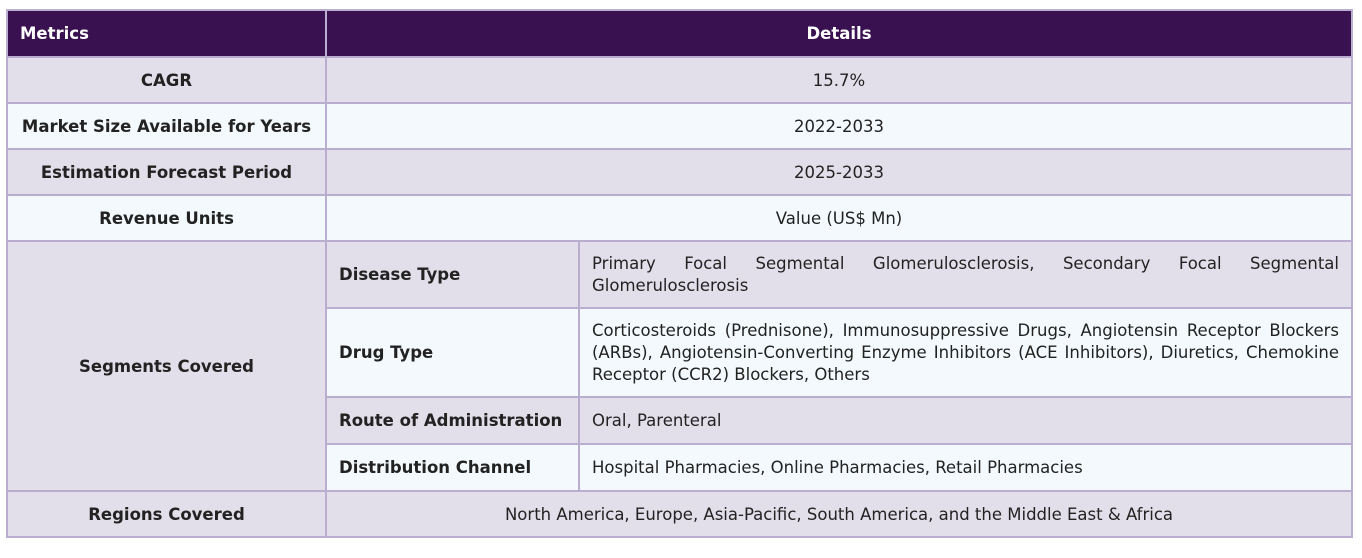 The height and width of the screenshot is (558, 1362). I want to click on metric-value: Value (US$ Mn), so click(839, 218).